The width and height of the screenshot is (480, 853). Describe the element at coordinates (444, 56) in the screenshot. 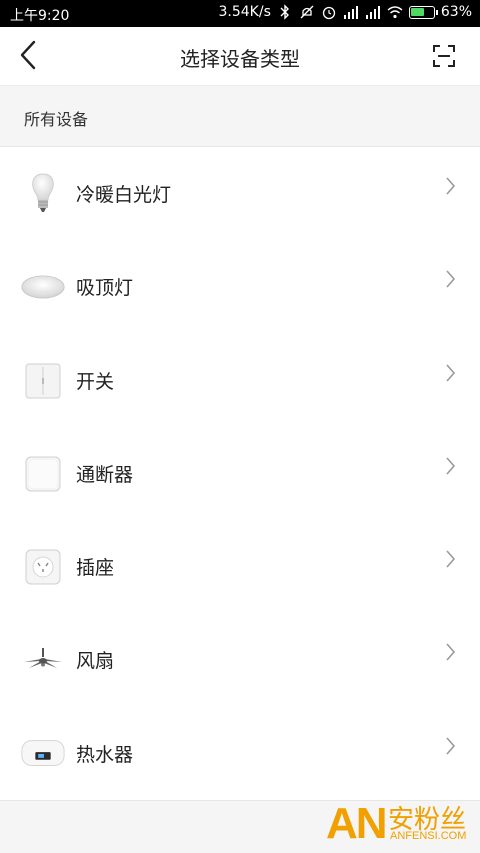

I see `scan-icon` at that location.